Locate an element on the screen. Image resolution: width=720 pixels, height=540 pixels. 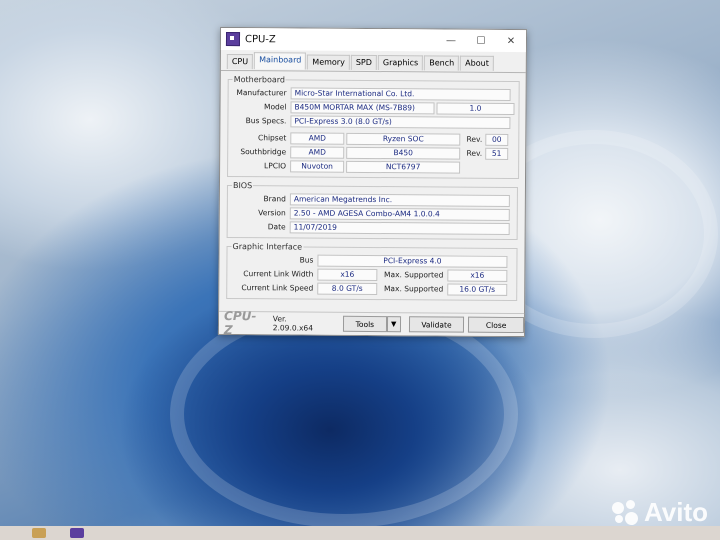
southbridge-name-value: B450 is located at coordinates (403, 153).